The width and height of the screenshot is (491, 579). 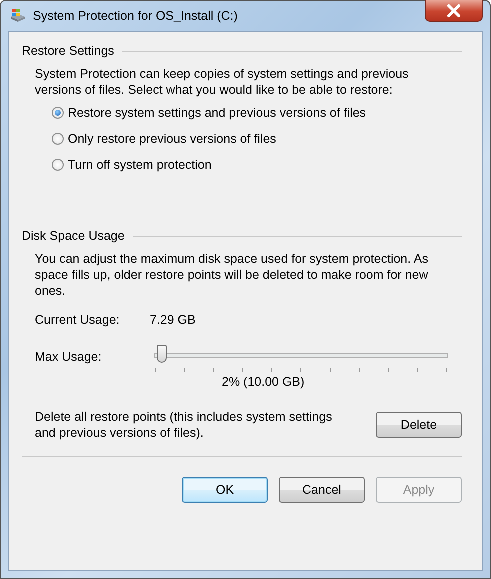 I want to click on delete-button: Delete, so click(x=419, y=425).